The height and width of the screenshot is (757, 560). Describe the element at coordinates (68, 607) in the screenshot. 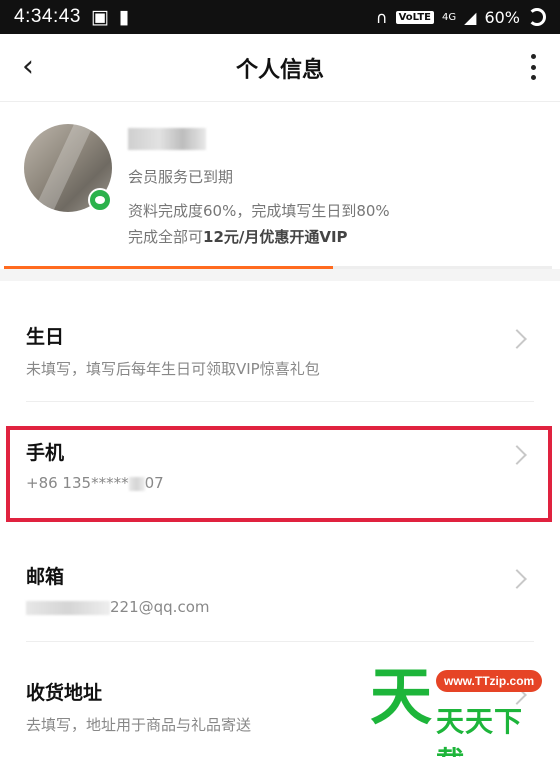

I see `email-blur` at that location.